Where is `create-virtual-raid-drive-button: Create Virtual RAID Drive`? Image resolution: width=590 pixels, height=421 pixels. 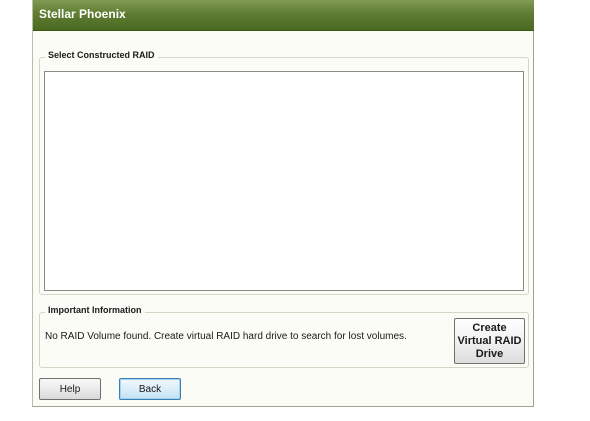
create-virtual-raid-drive-button: Create Virtual RAID Drive is located at coordinates (489, 341).